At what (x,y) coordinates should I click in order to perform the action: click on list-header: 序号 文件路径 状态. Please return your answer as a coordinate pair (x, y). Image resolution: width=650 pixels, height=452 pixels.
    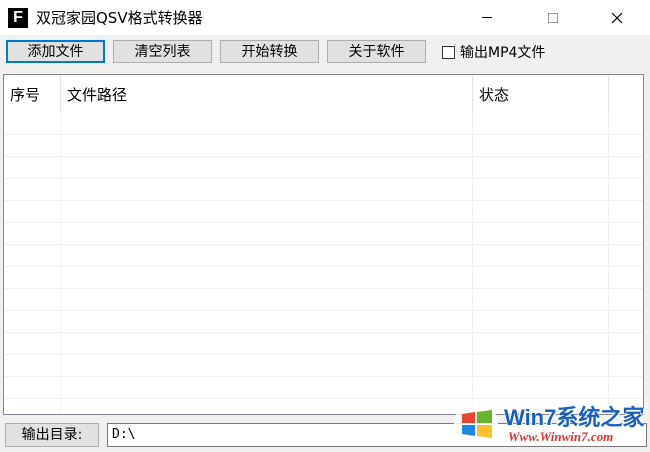
    Looking at the image, I should click on (323, 93).